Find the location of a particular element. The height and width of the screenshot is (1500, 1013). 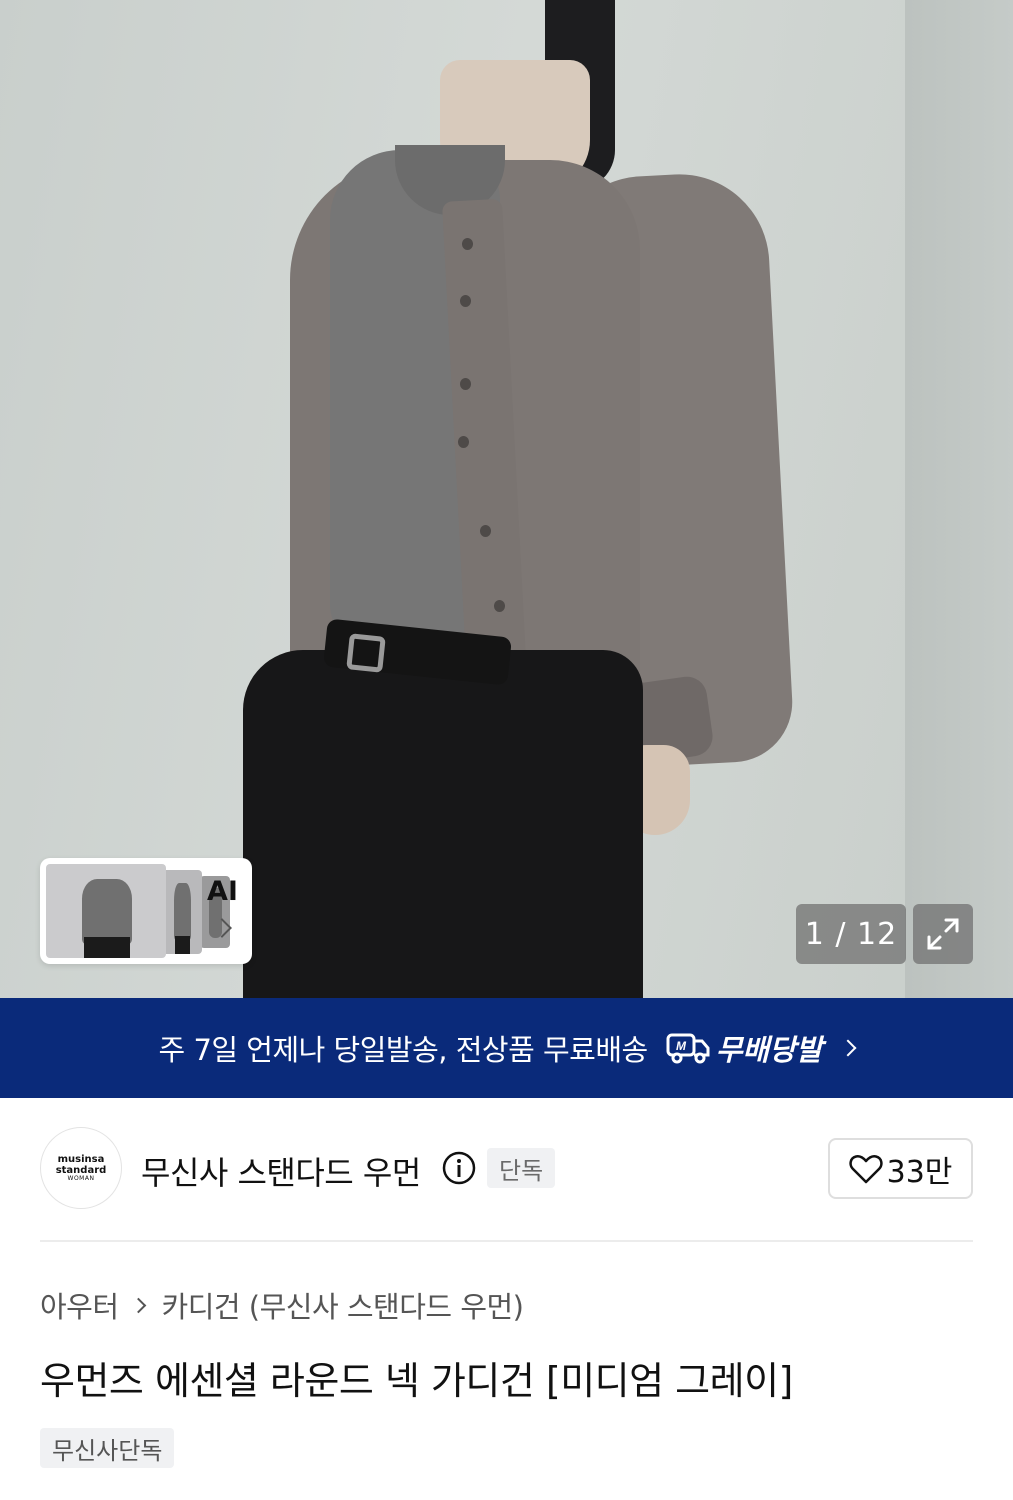

black-trousers is located at coordinates (443, 824).